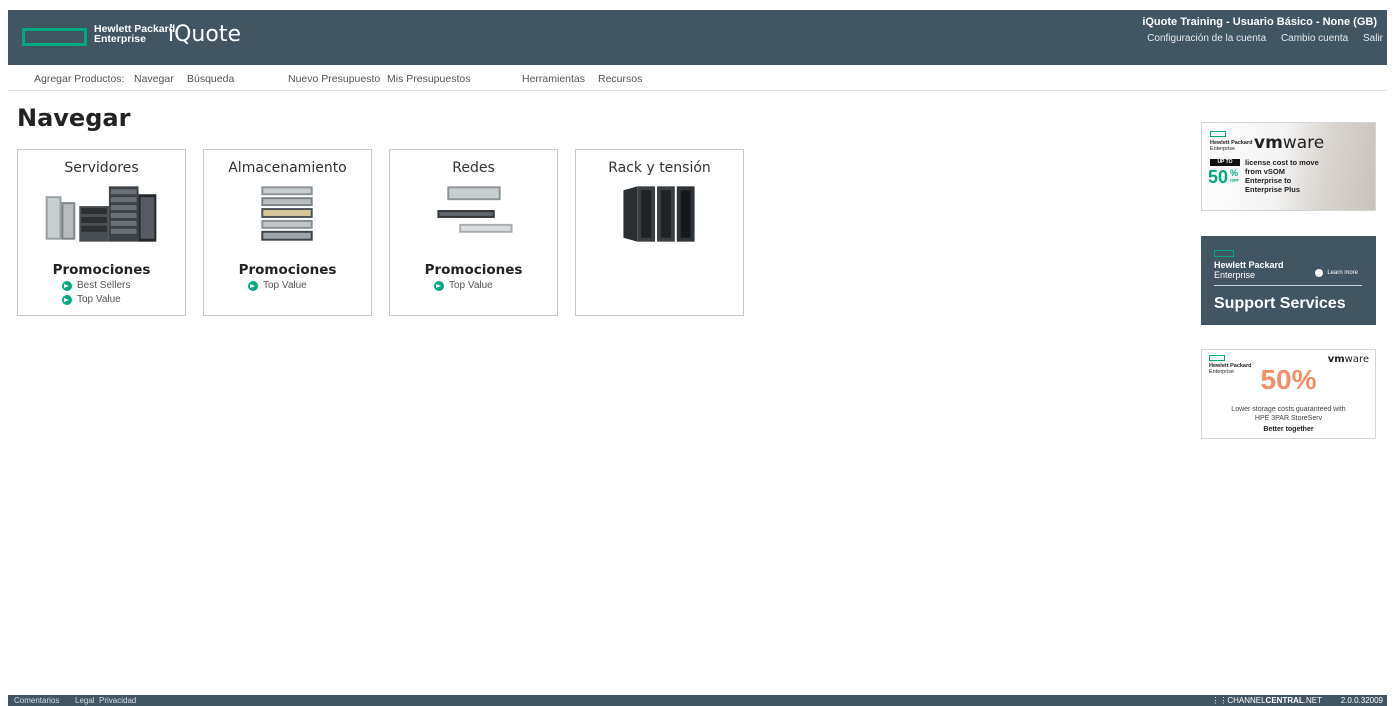 The image size is (1395, 706). What do you see at coordinates (1218, 177) in the screenshot?
I see `ad-percent: 50` at bounding box center [1218, 177].